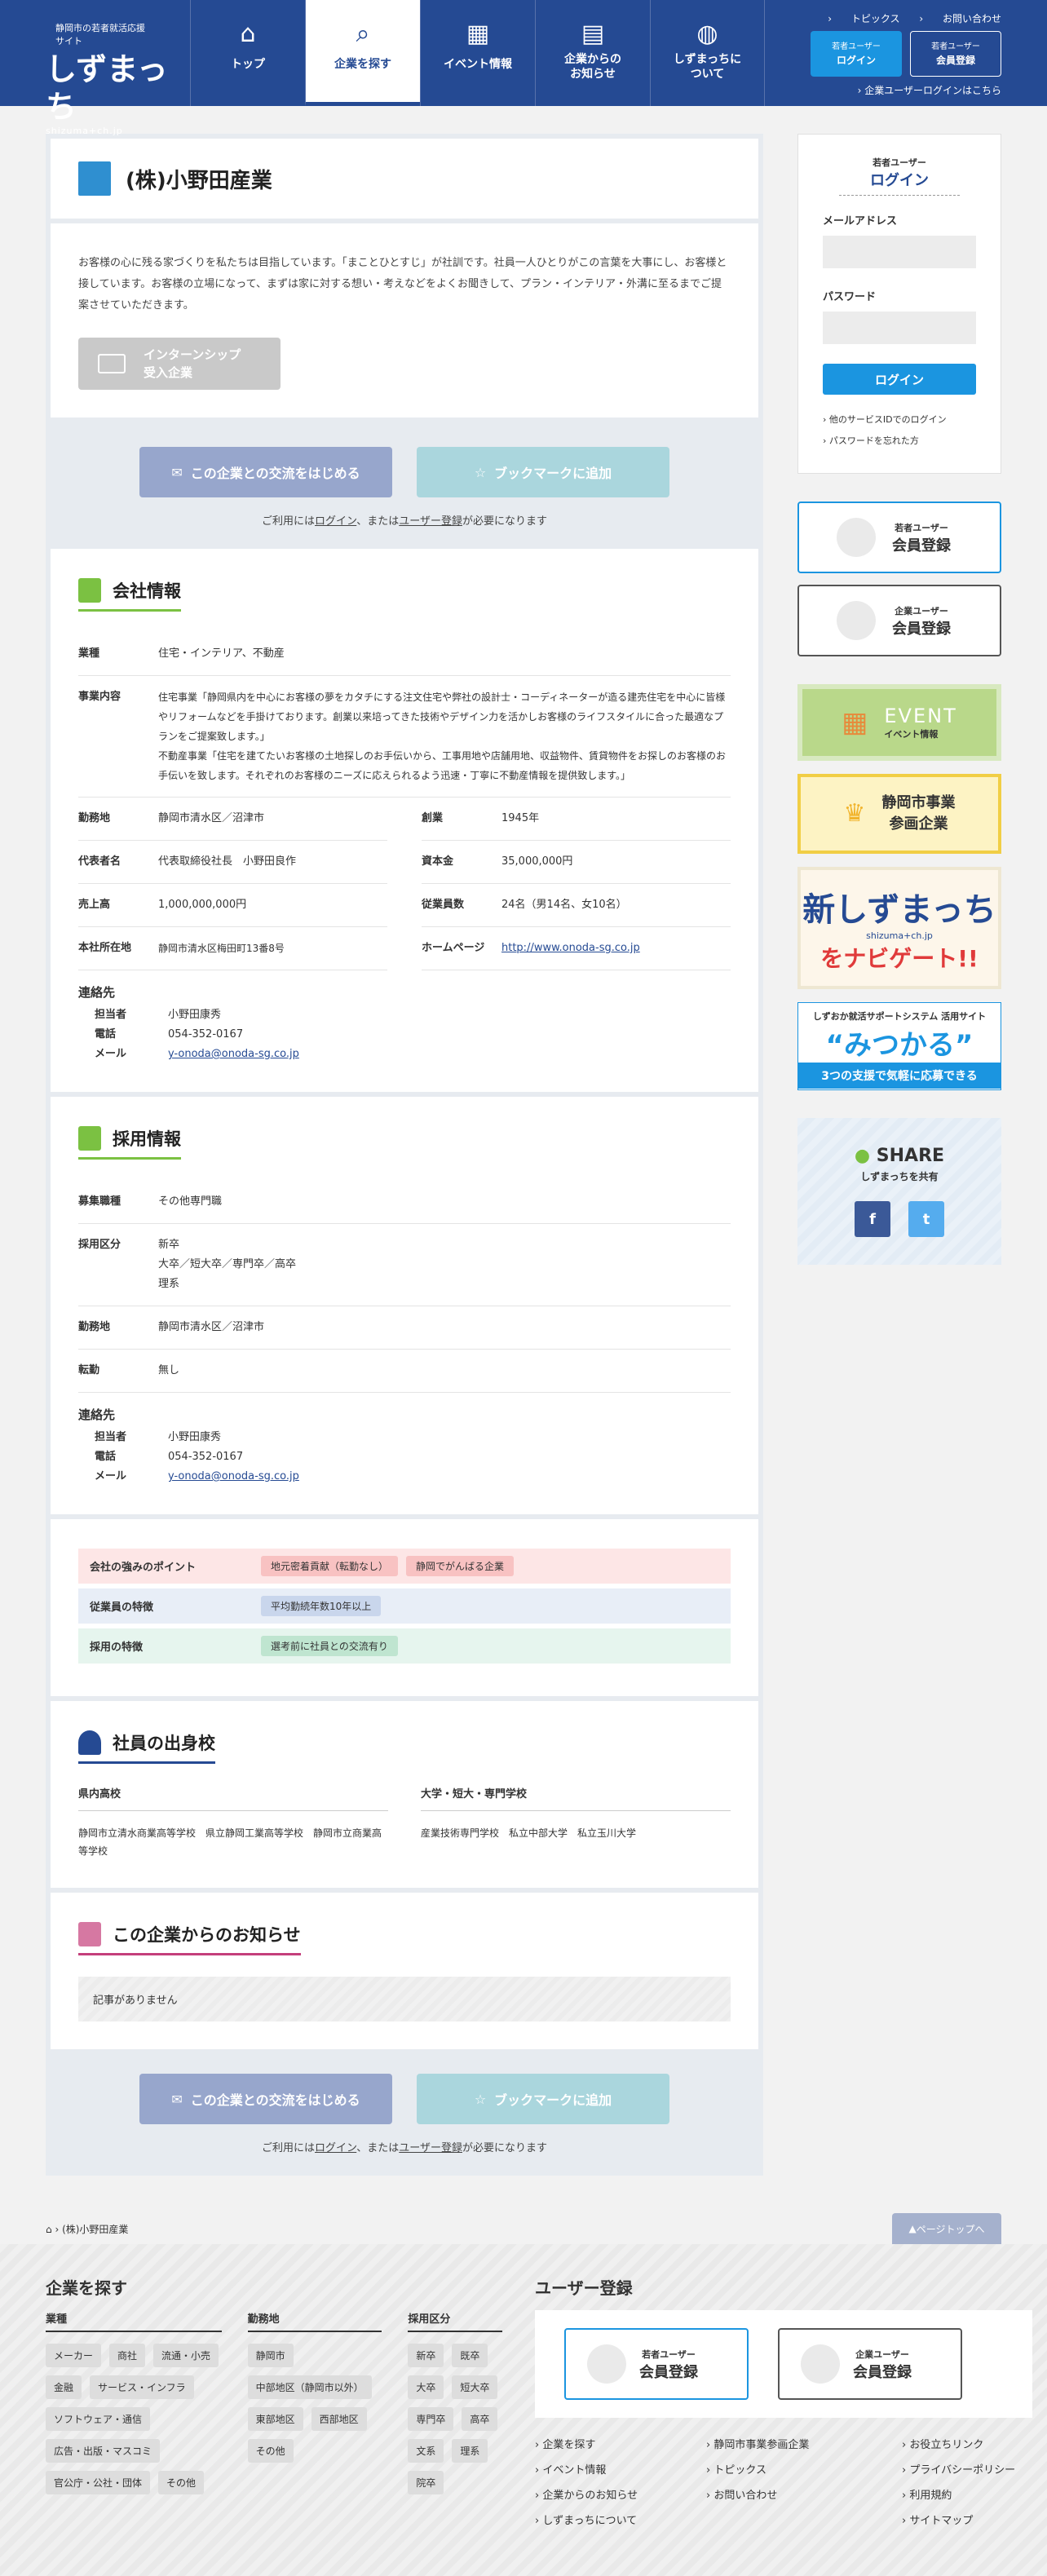  I want to click on footer-link: › サイトマップ, so click(967, 2519).